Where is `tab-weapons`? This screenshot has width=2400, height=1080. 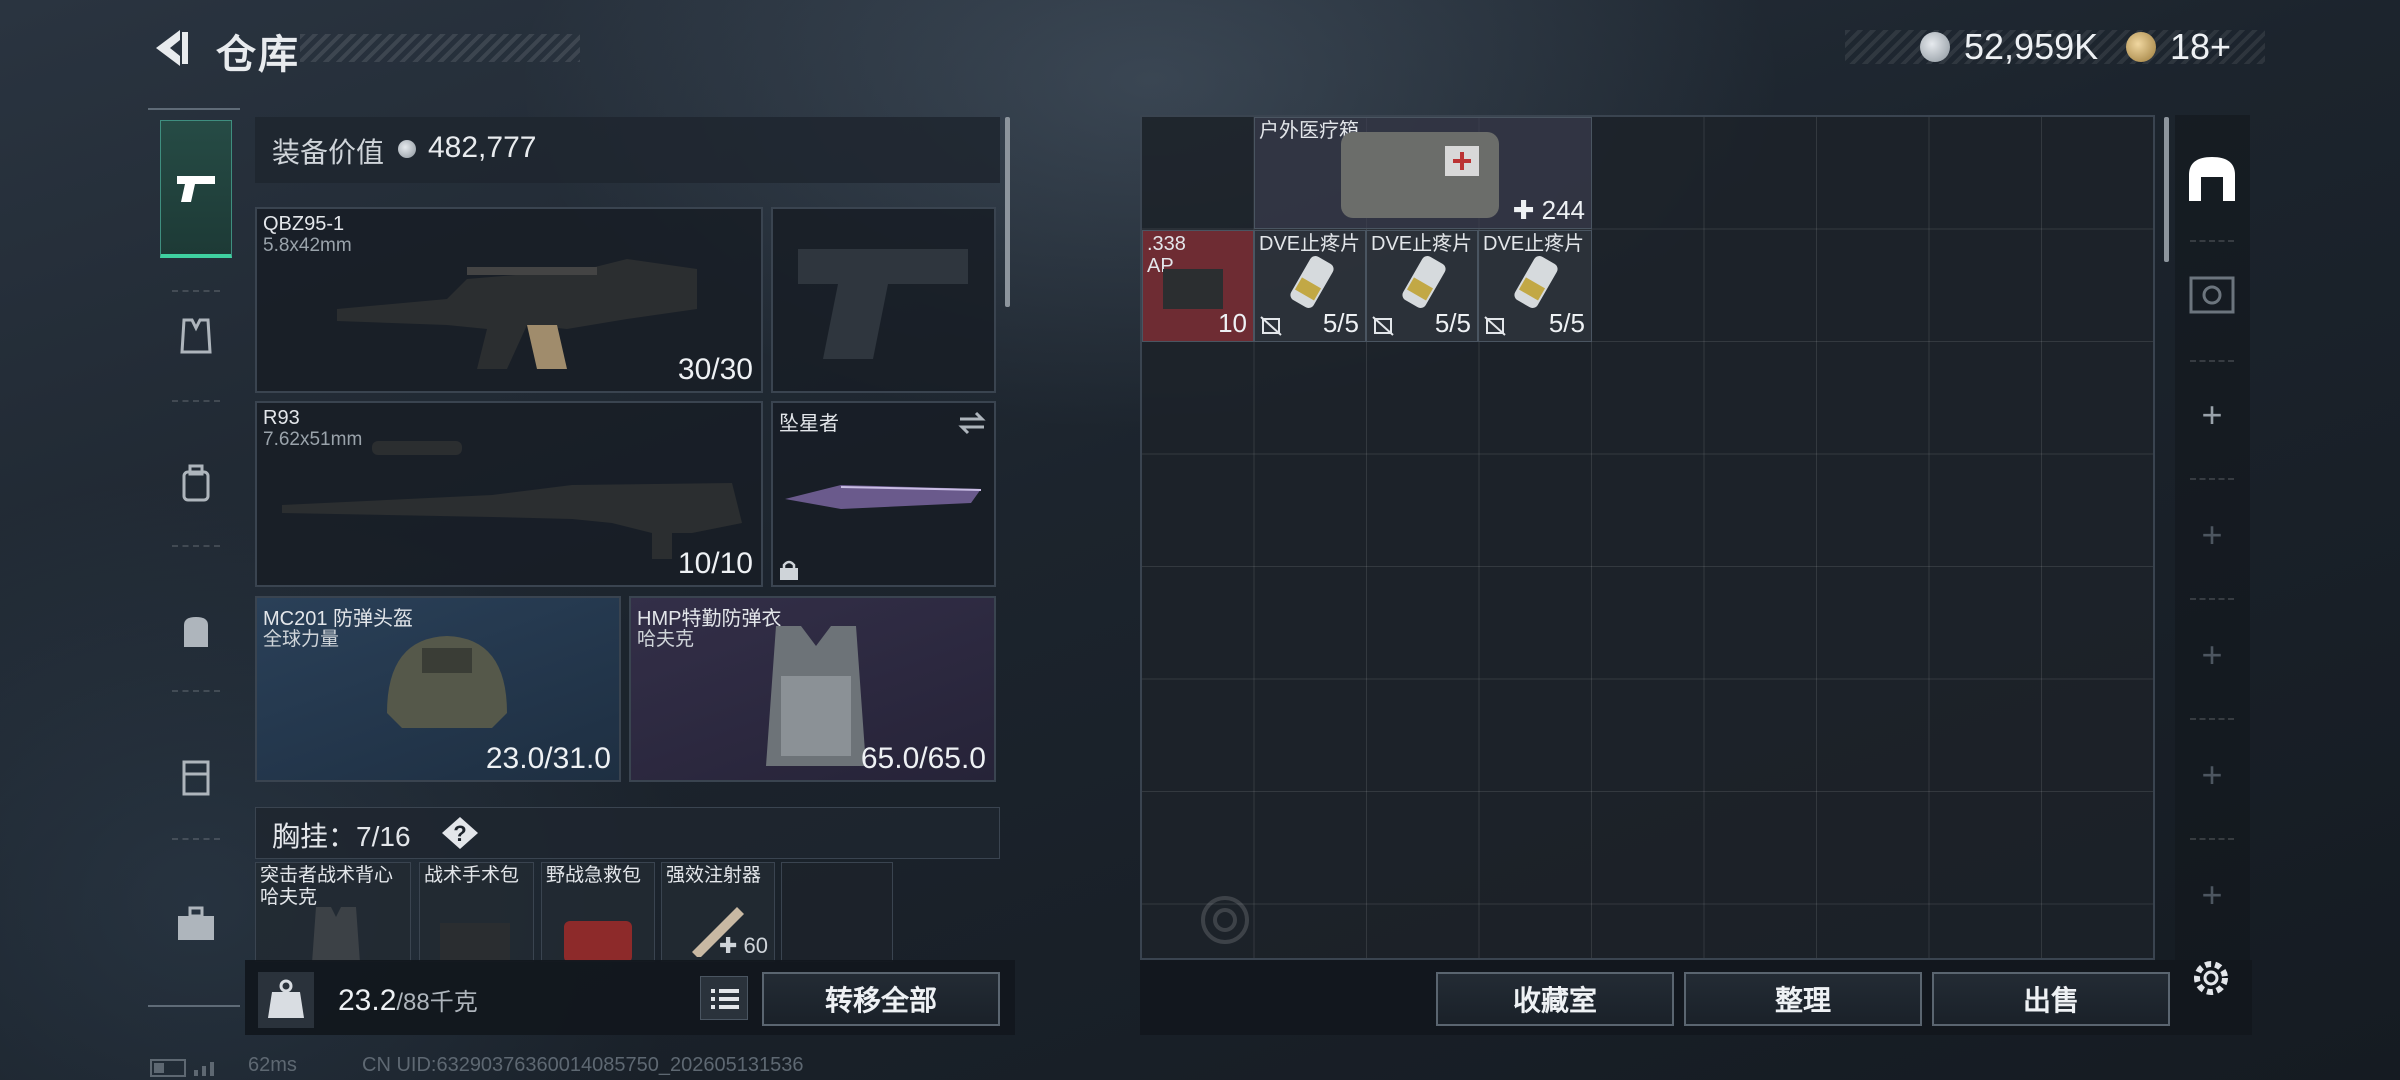 tab-weapons is located at coordinates (196, 189).